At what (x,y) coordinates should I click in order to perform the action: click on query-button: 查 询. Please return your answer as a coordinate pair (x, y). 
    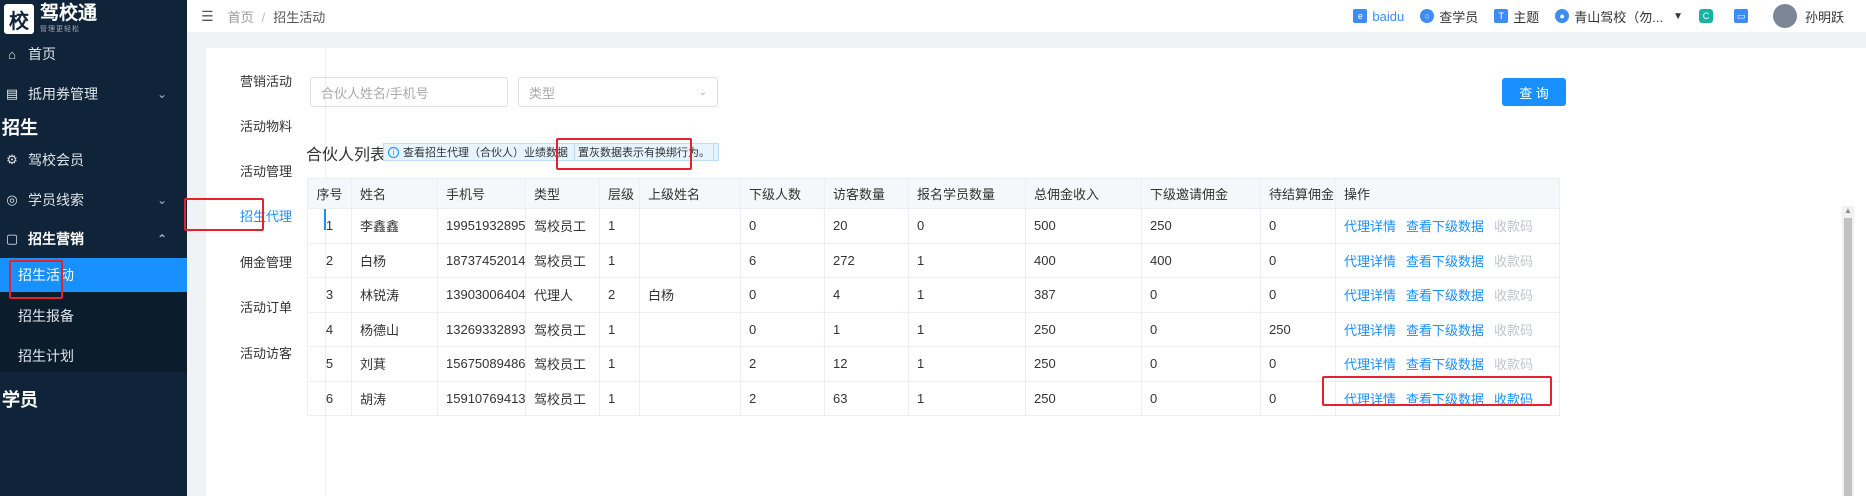
    Looking at the image, I should click on (1534, 92).